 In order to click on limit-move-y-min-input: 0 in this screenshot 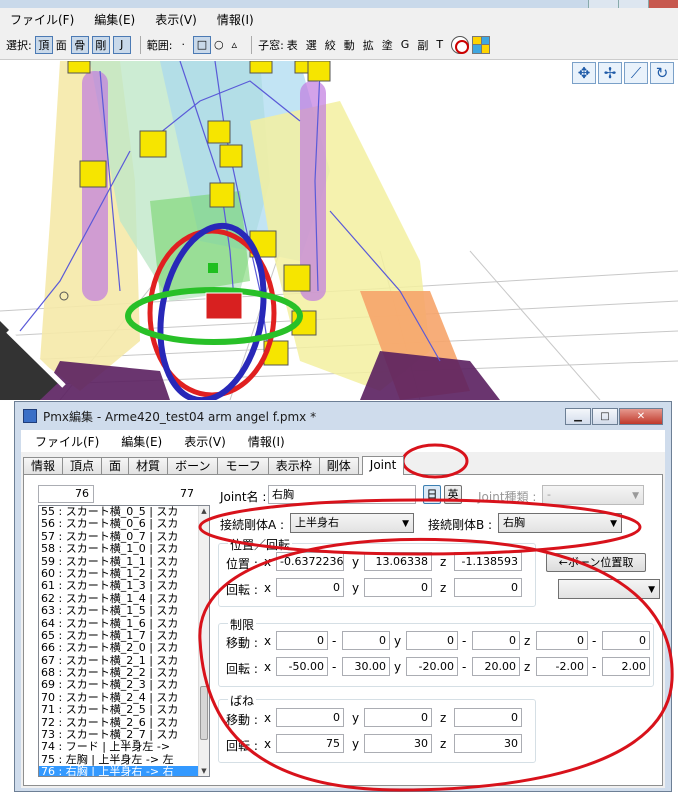, I will do `click(432, 640)`.